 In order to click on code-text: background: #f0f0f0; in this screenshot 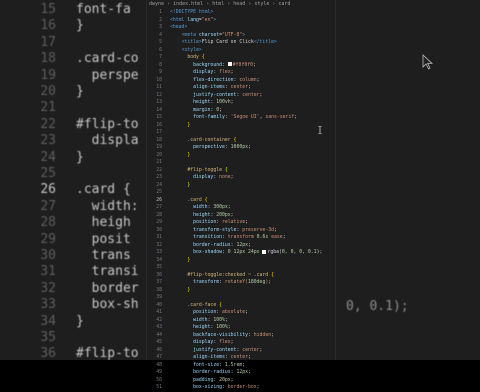, I will do `click(224, 65)`.